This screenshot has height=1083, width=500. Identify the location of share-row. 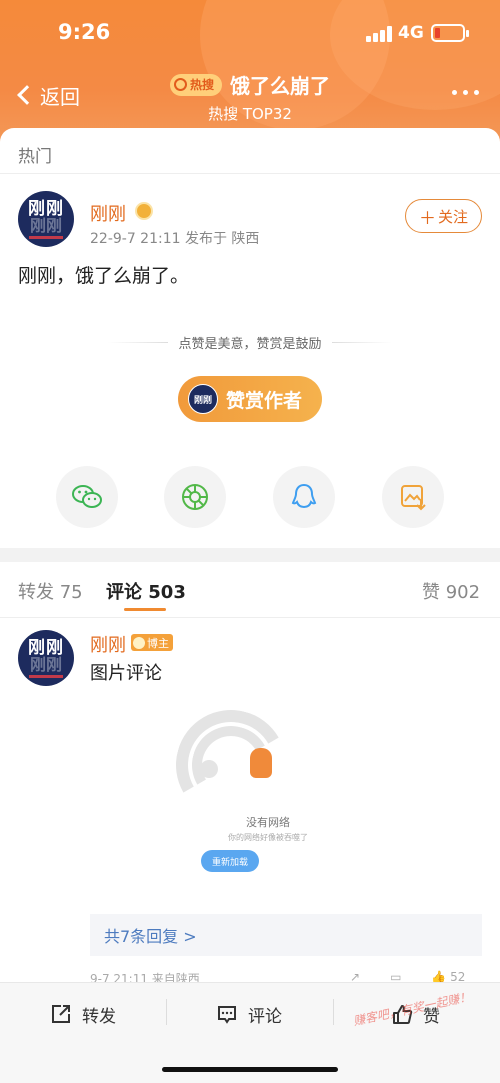
(250, 498).